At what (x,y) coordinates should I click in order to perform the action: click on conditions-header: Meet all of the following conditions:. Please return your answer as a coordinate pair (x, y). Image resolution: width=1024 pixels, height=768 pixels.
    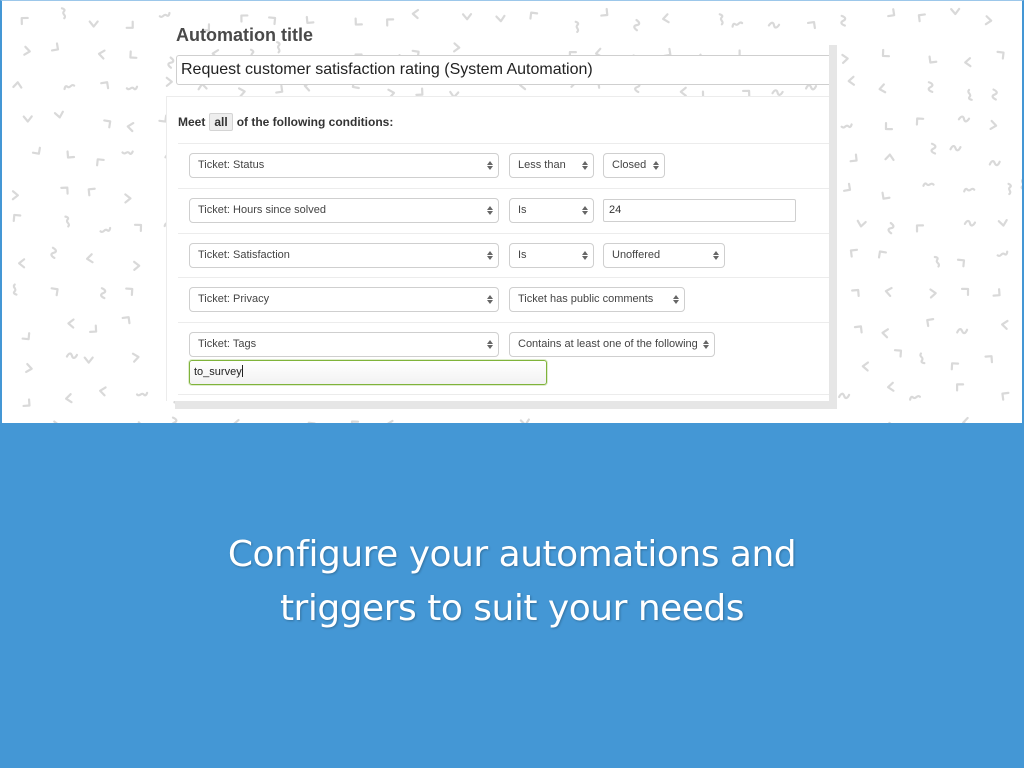
    Looking at the image, I should click on (285, 122).